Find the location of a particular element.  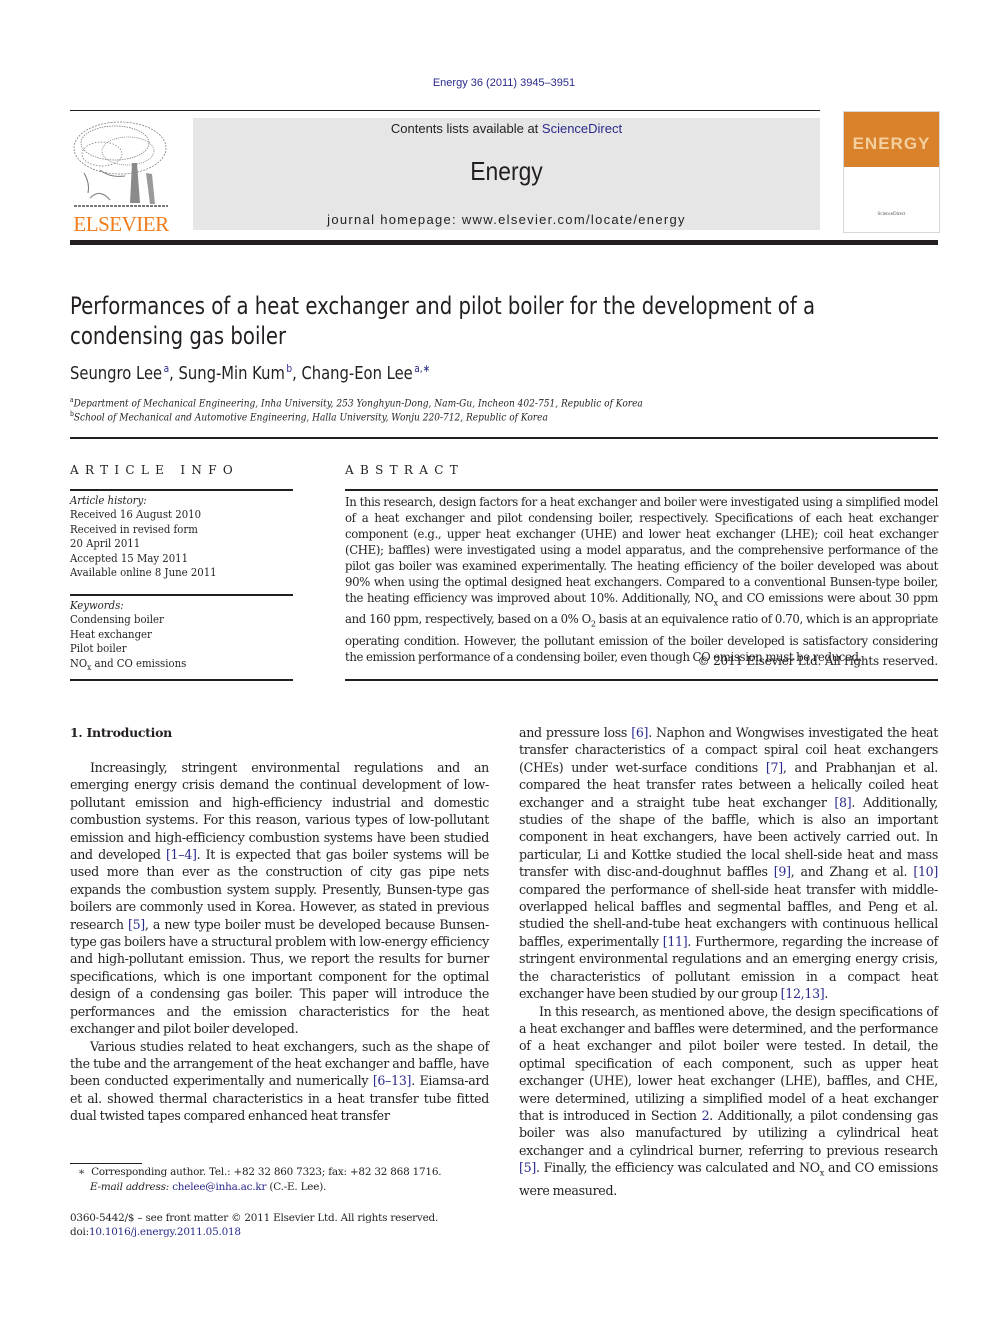

keywords-rule is located at coordinates (181, 595).